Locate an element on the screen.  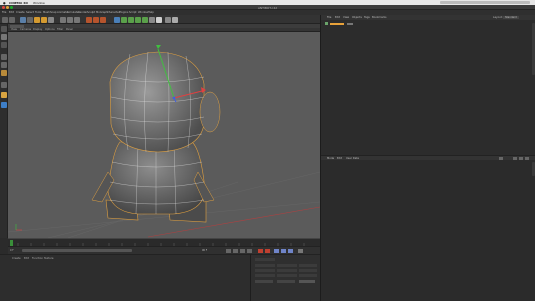
menu-help: Help is located at coordinates (151, 12).